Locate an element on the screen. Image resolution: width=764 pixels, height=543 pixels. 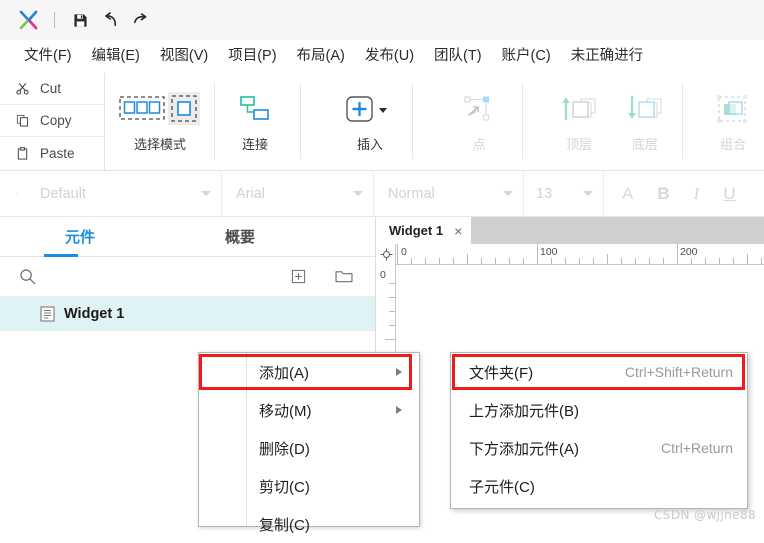
selection-mode-icon is located at coordinates (160, 109).